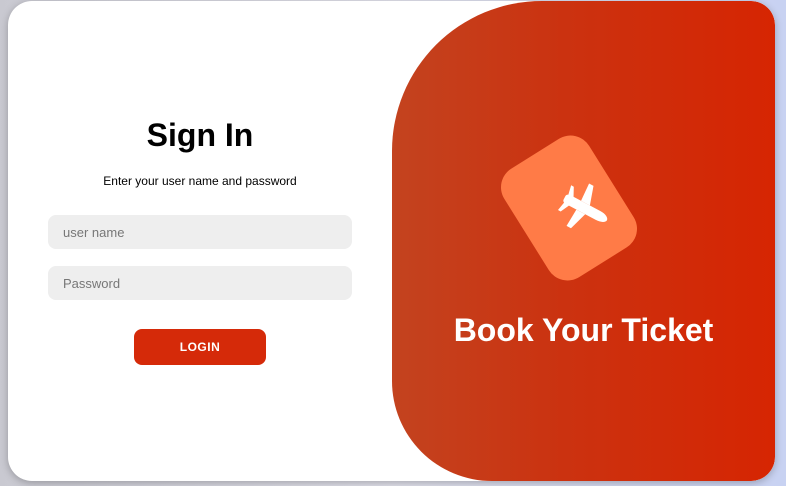 The image size is (786, 486). Describe the element at coordinates (200, 283) in the screenshot. I see `password-input` at that location.